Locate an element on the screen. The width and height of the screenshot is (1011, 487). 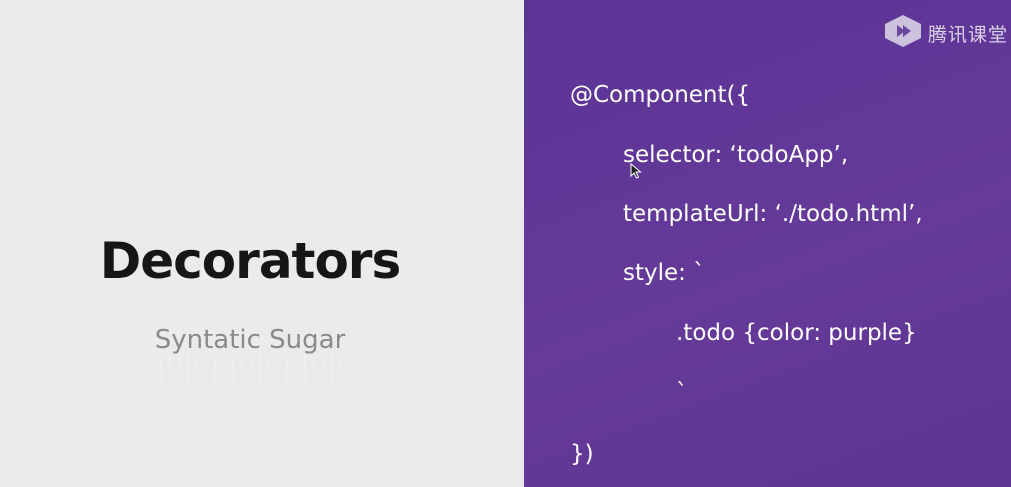
reflection-decoration is located at coordinates (252, 395).